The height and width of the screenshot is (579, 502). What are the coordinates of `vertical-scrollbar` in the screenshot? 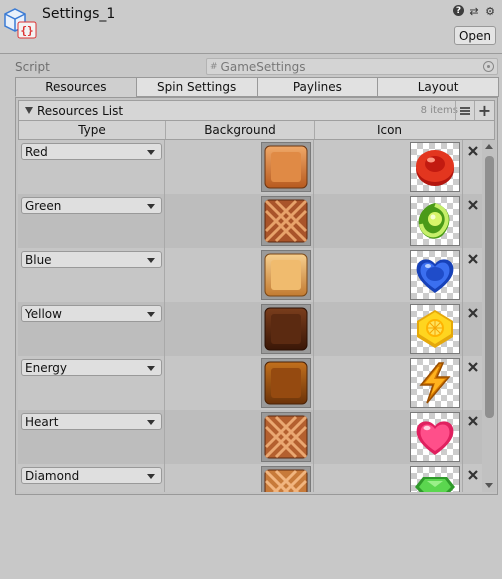 It's located at (489, 316).